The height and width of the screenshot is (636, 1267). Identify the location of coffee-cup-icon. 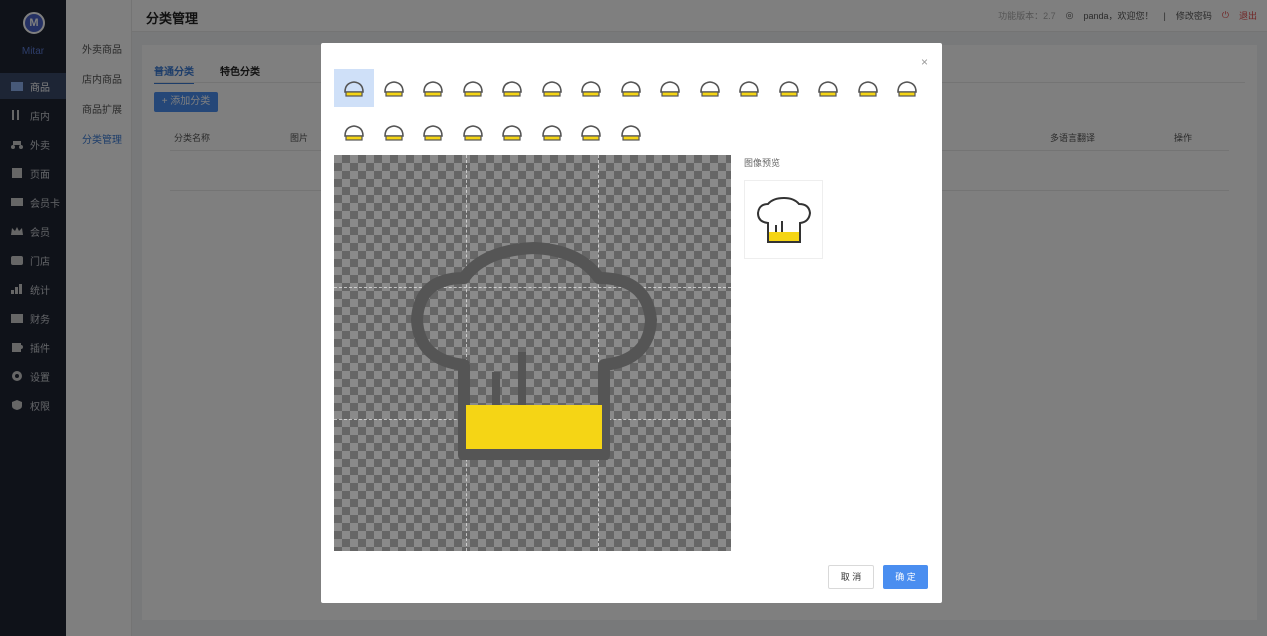
(631, 88).